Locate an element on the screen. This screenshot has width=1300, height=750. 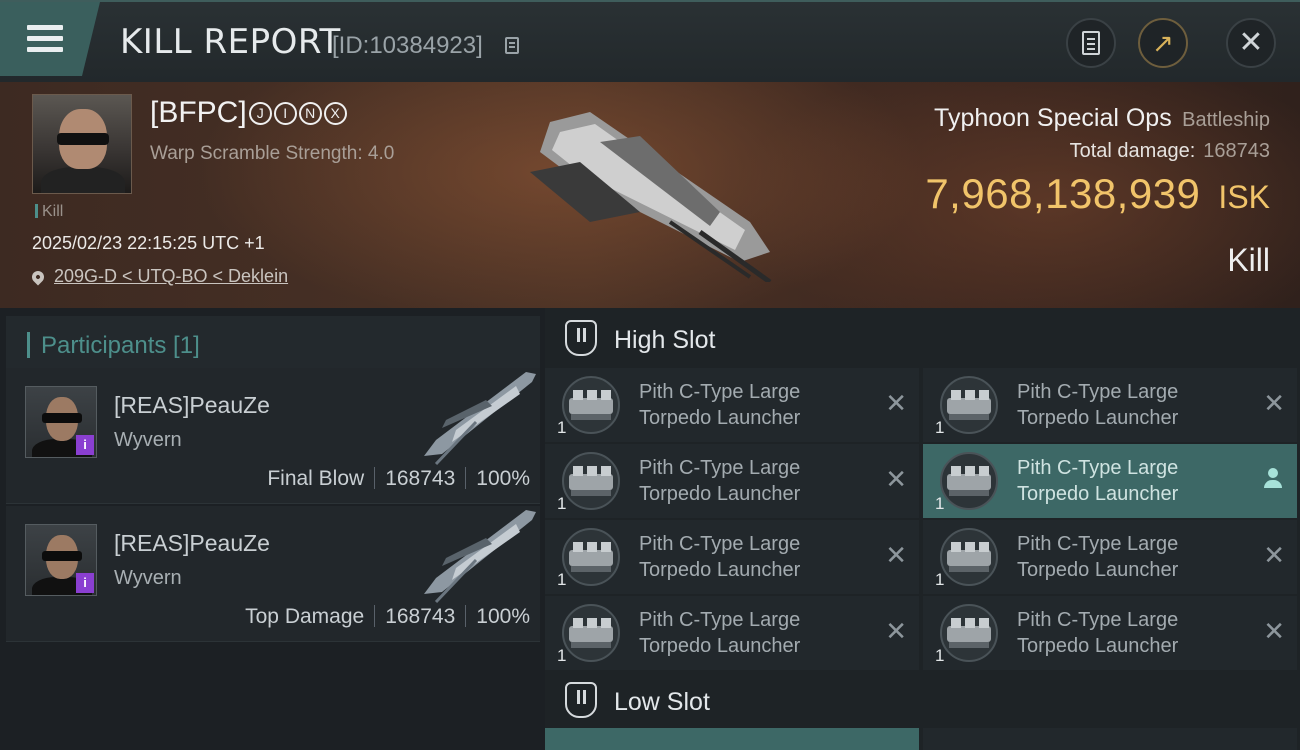
isk-unit: ISK is located at coordinates (1244, 197).